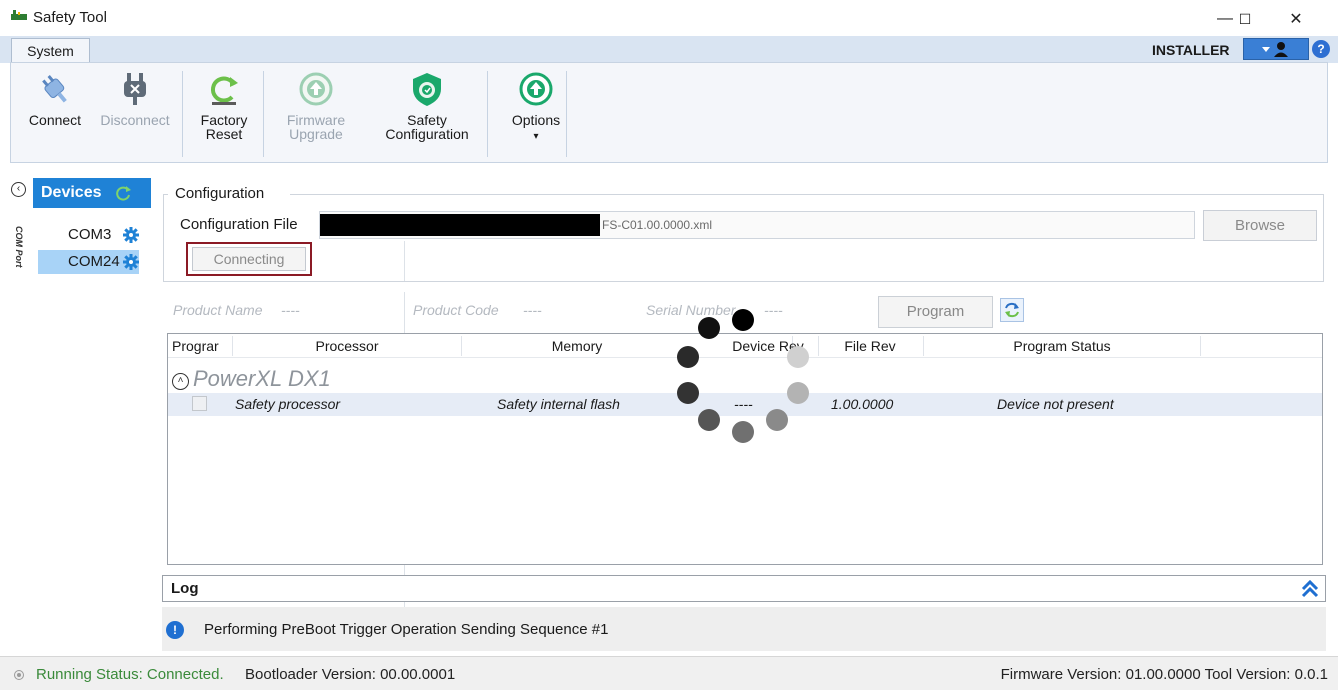  What do you see at coordinates (220, 193) in the screenshot?
I see `configuration-legend: Configuration` at bounding box center [220, 193].